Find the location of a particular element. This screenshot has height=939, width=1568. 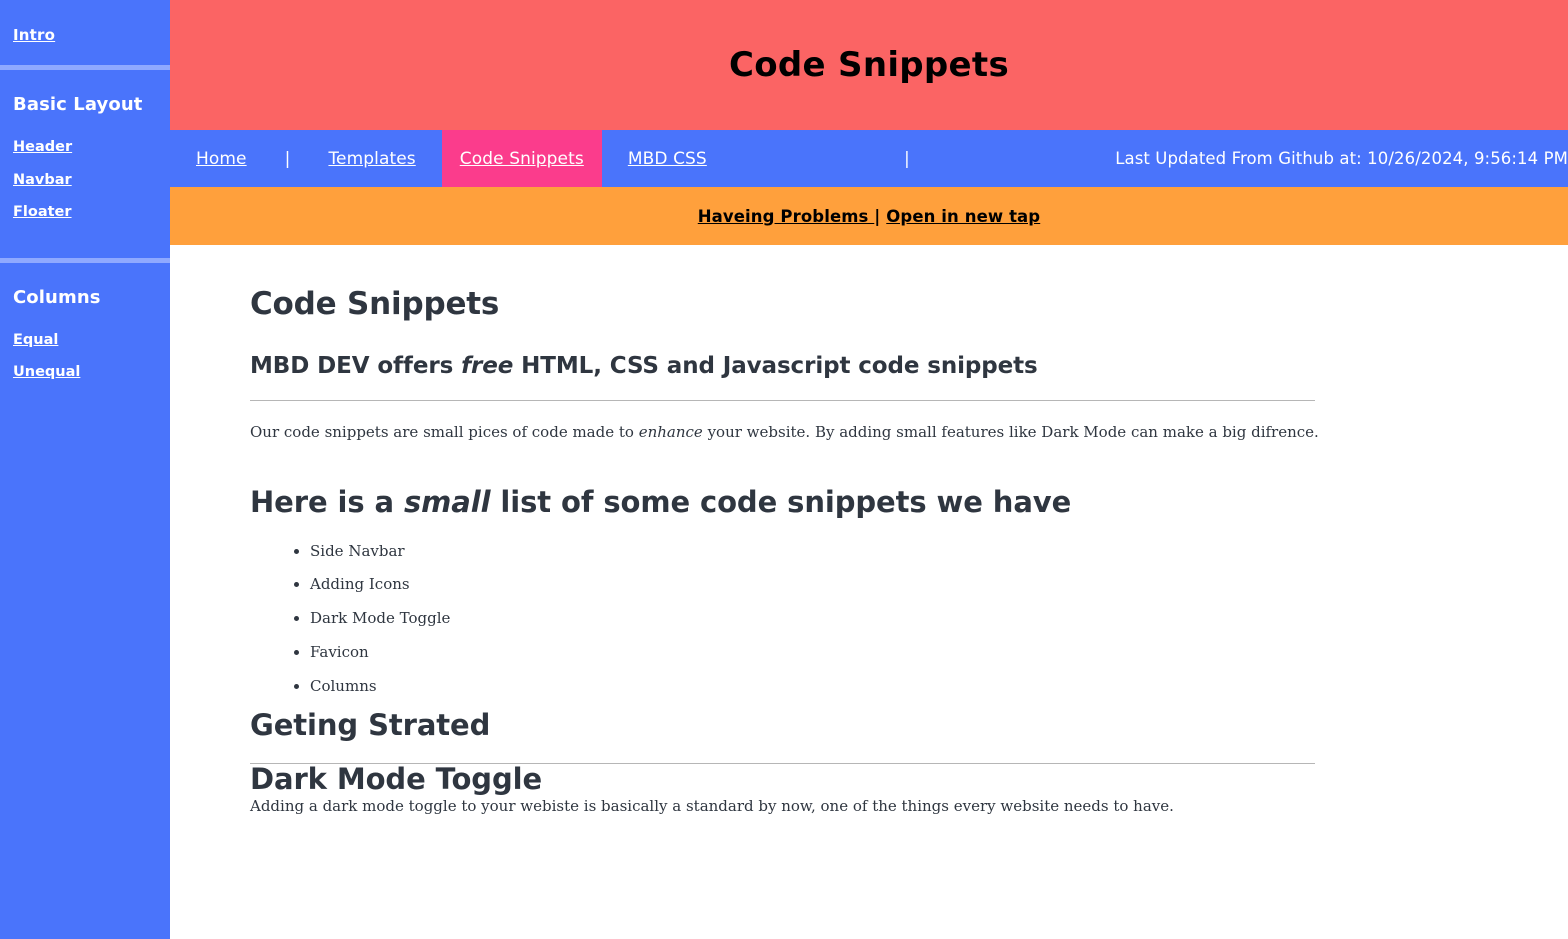

subtitle-after: HTML, CSS and Javascript code snippets is located at coordinates (775, 366).